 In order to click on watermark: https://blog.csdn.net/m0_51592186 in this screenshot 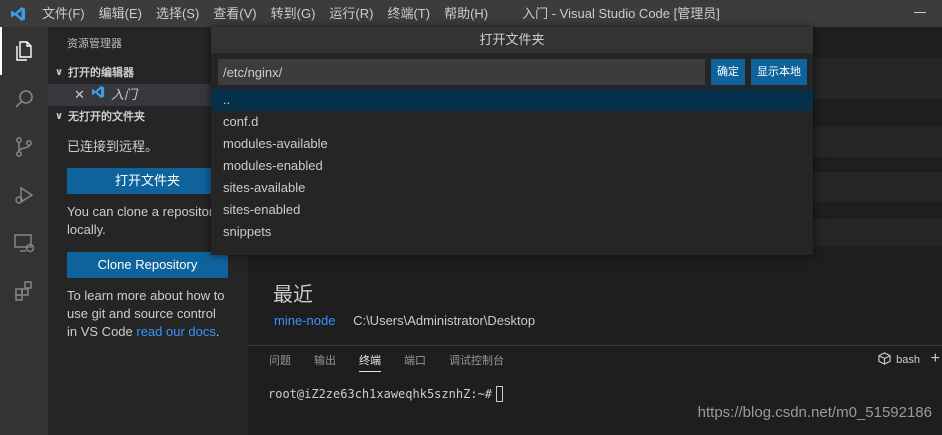, I will do `click(814, 412)`.